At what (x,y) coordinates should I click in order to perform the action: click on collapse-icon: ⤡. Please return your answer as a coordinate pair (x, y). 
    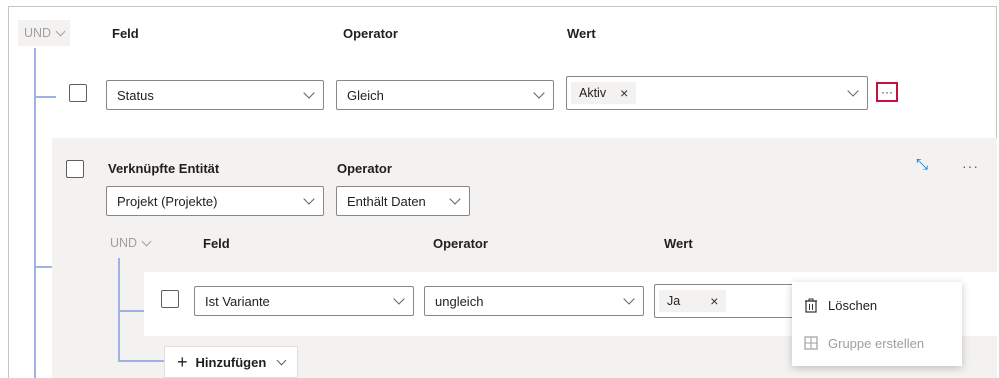
    Looking at the image, I should click on (922, 164).